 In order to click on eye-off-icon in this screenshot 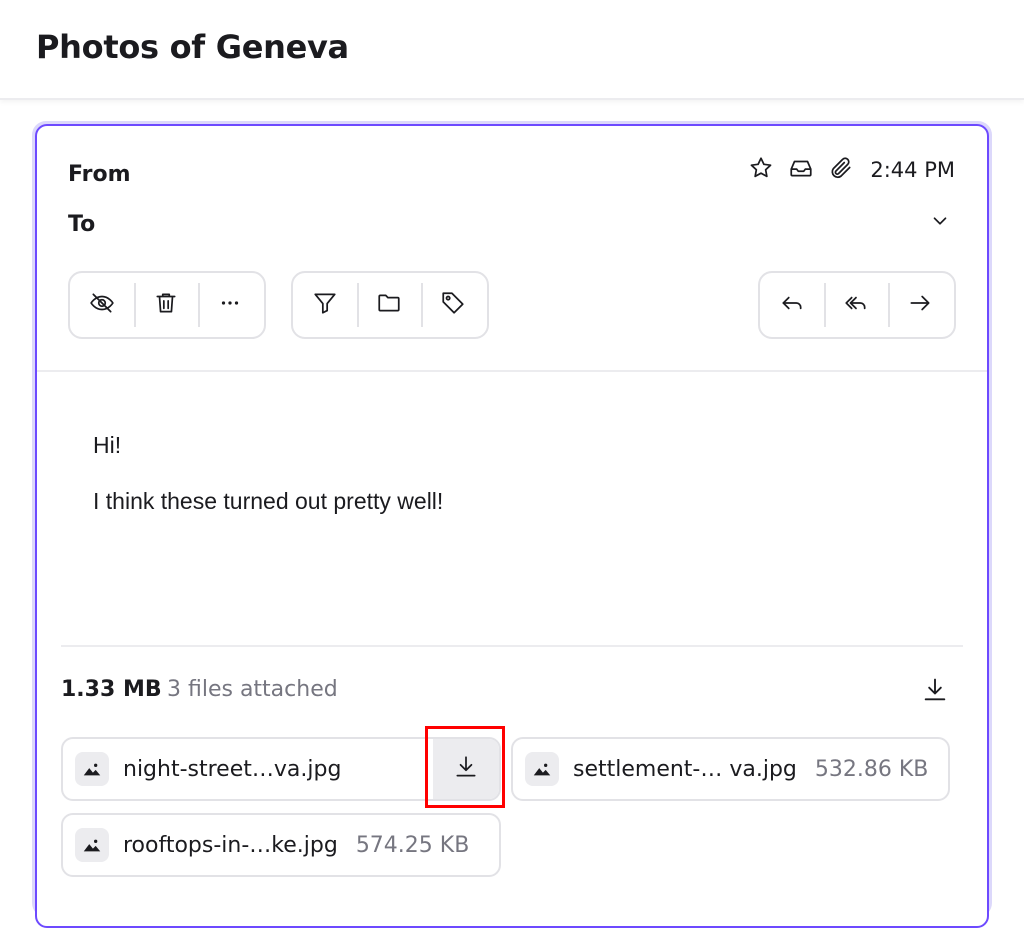, I will do `click(102, 305)`.